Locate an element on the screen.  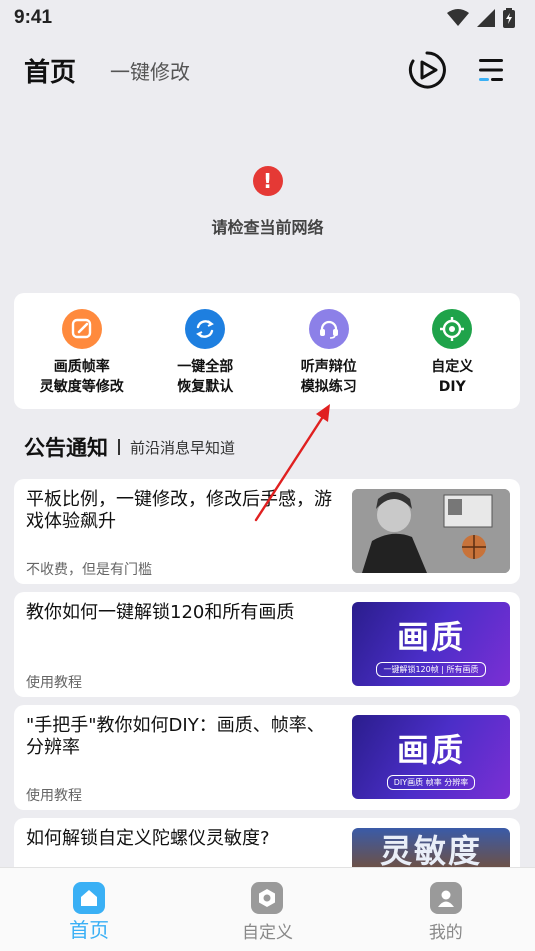
announcements-header: 公告通知 前沿消息早知道 is located at coordinates (129, 447).